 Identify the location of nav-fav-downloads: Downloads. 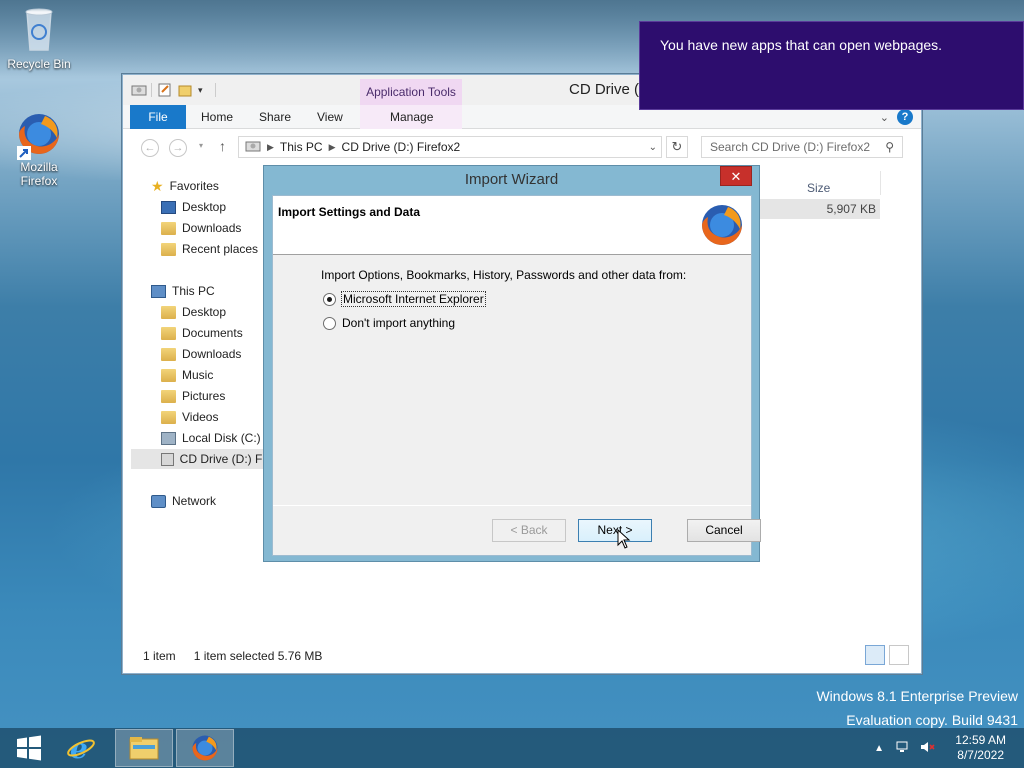
(201, 228).